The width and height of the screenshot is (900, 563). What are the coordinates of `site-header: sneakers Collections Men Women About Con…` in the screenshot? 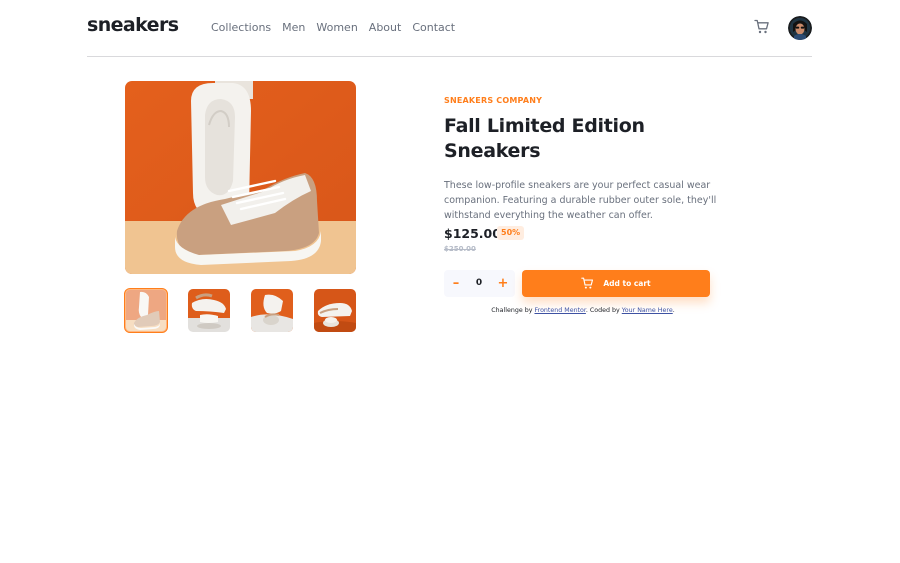 It's located at (449, 28).